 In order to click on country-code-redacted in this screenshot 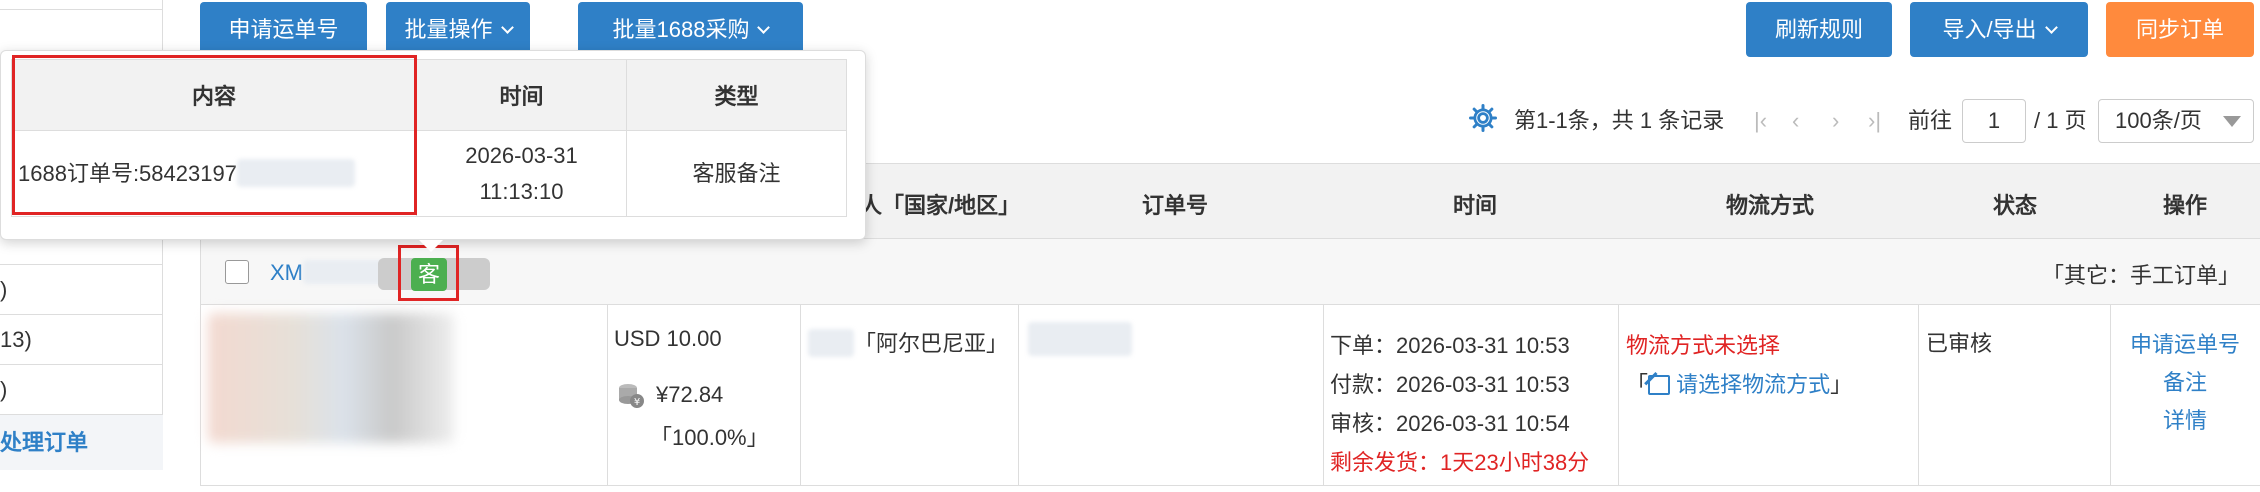, I will do `click(831, 343)`.